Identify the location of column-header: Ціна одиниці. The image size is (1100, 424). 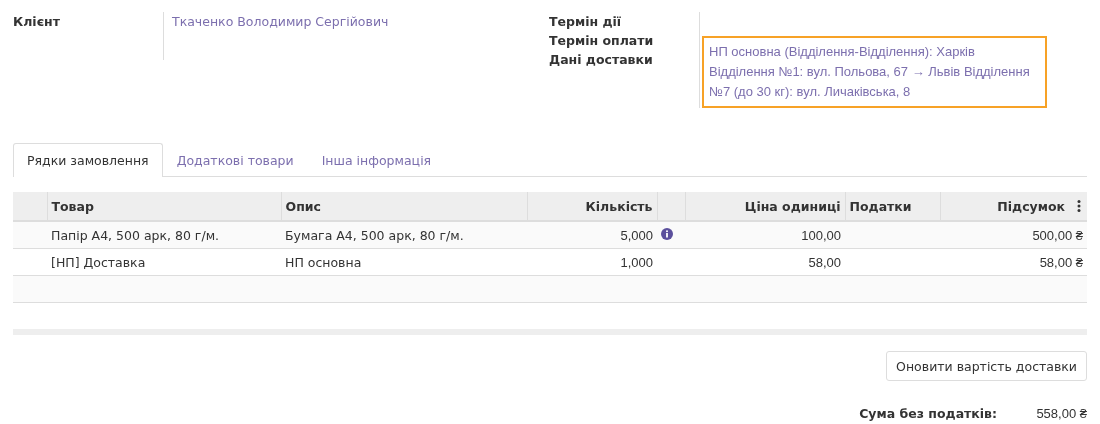
(765, 206).